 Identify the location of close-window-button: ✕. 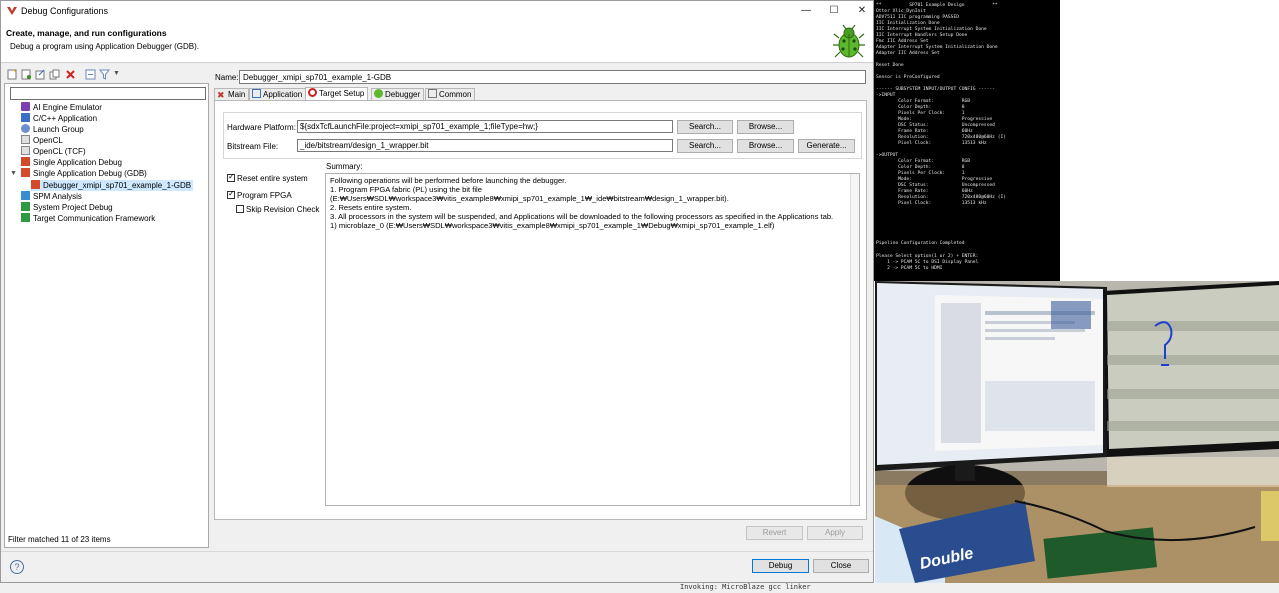
(861, 11).